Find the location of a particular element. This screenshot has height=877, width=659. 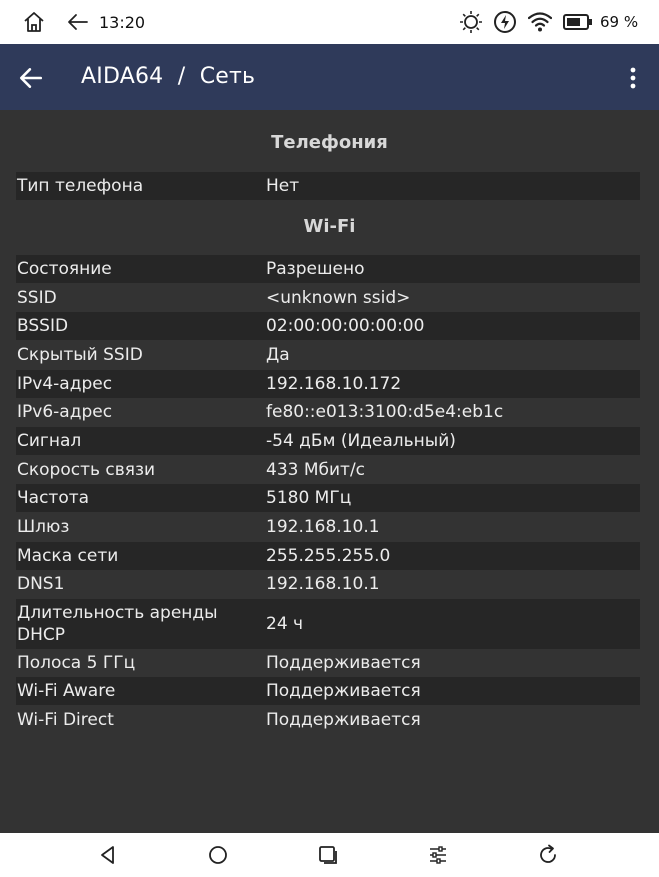

nav-home-icon is located at coordinates (218, 855).